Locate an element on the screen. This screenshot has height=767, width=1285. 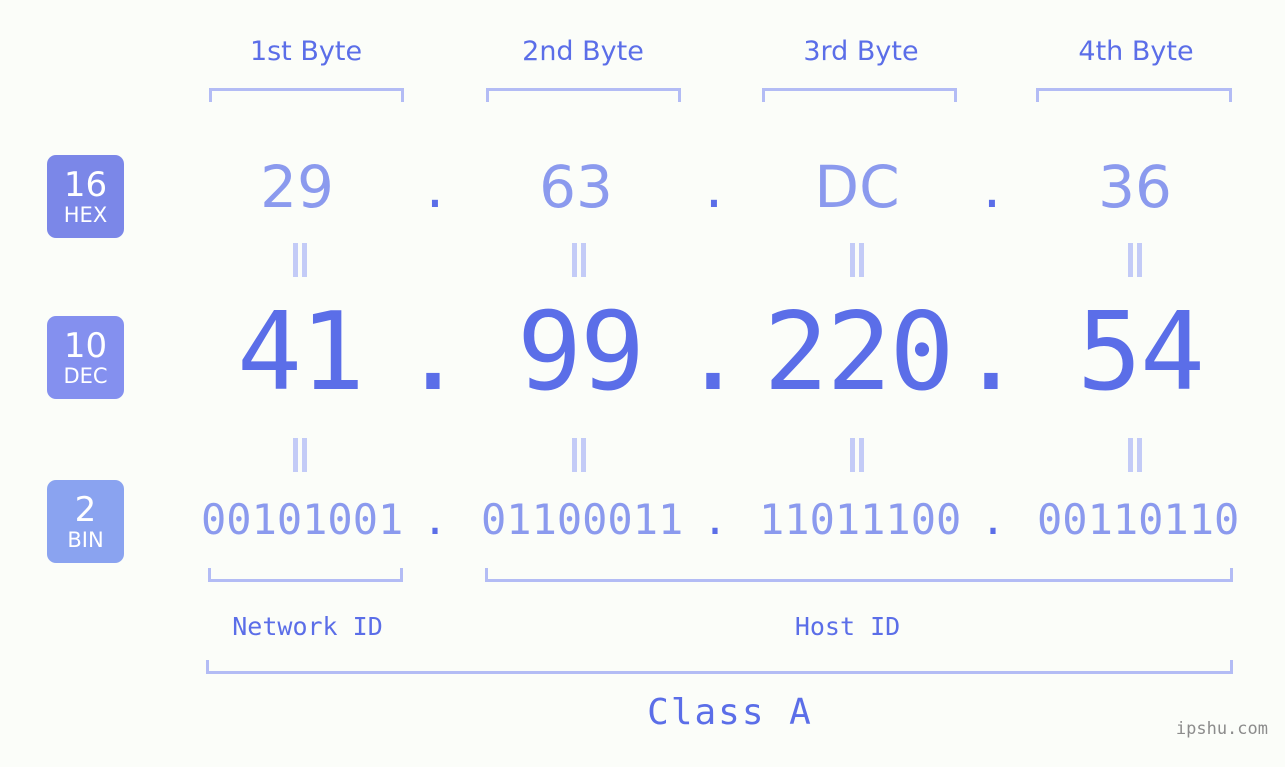
host-id-label: Host ID is located at coordinates (847, 626).